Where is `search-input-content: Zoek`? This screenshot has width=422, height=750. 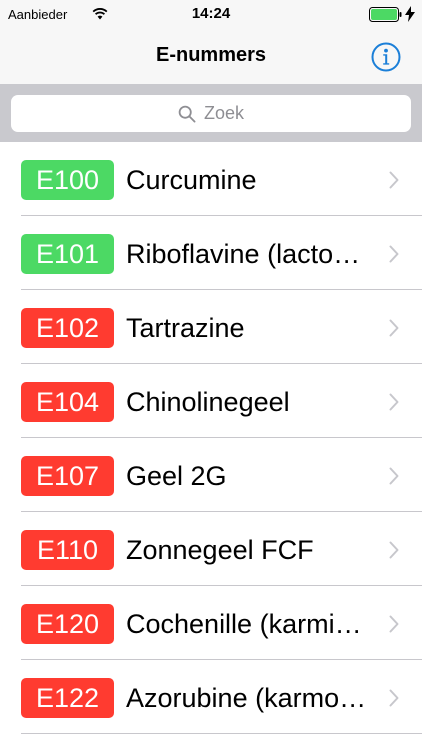 search-input-content: Zoek is located at coordinates (211, 113).